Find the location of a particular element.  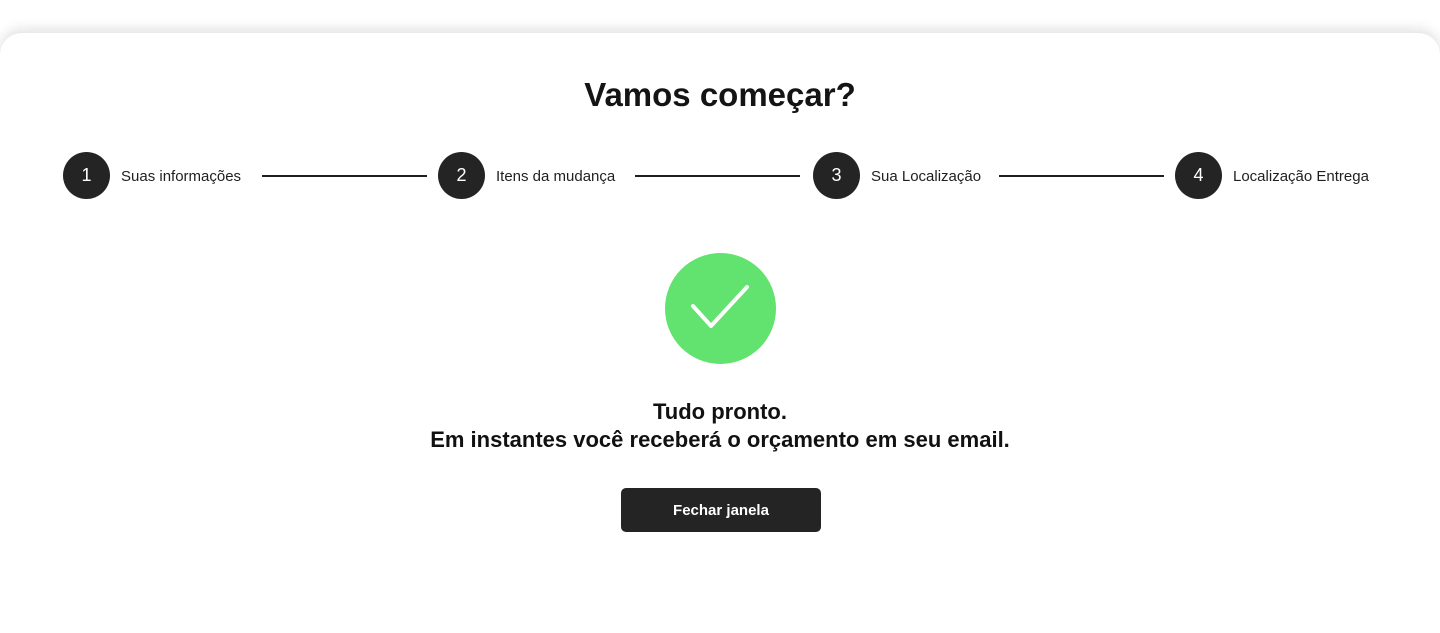

step-label: Itens da mudança is located at coordinates (556, 176).